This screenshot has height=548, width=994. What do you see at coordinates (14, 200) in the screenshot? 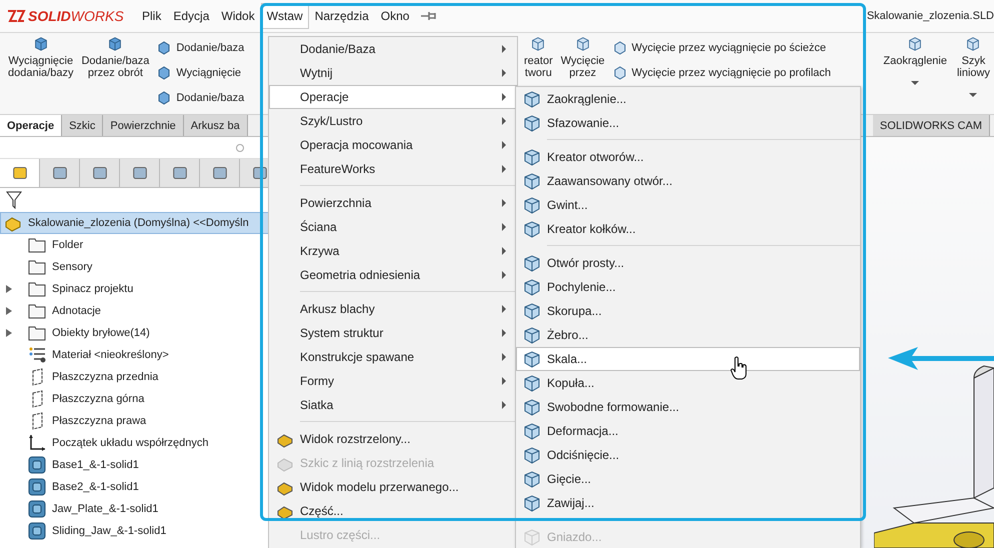
I see `filter-icon` at bounding box center [14, 200].